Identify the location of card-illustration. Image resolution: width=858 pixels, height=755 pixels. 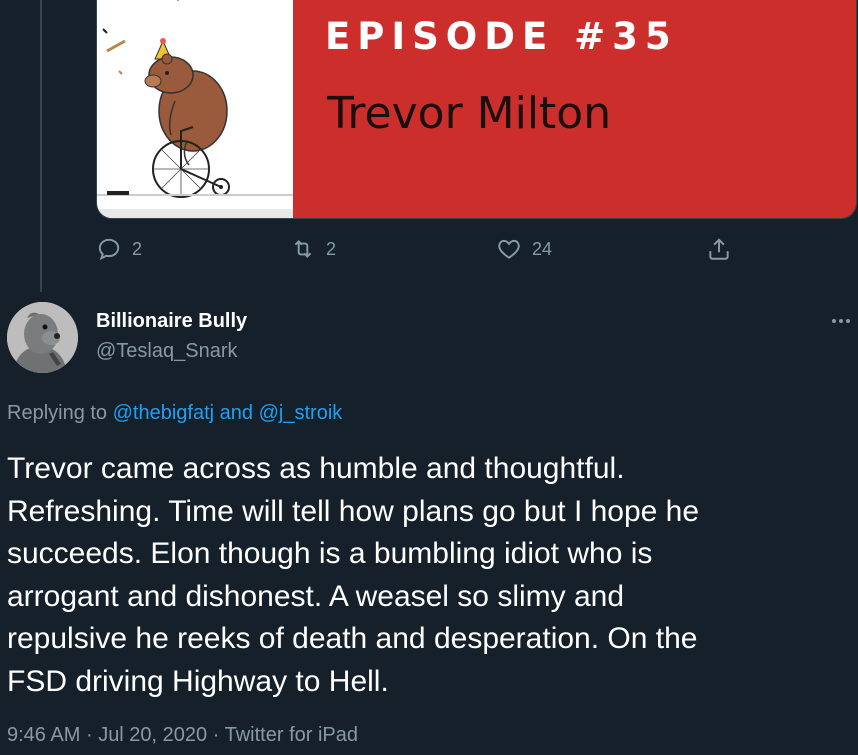
(195, 109).